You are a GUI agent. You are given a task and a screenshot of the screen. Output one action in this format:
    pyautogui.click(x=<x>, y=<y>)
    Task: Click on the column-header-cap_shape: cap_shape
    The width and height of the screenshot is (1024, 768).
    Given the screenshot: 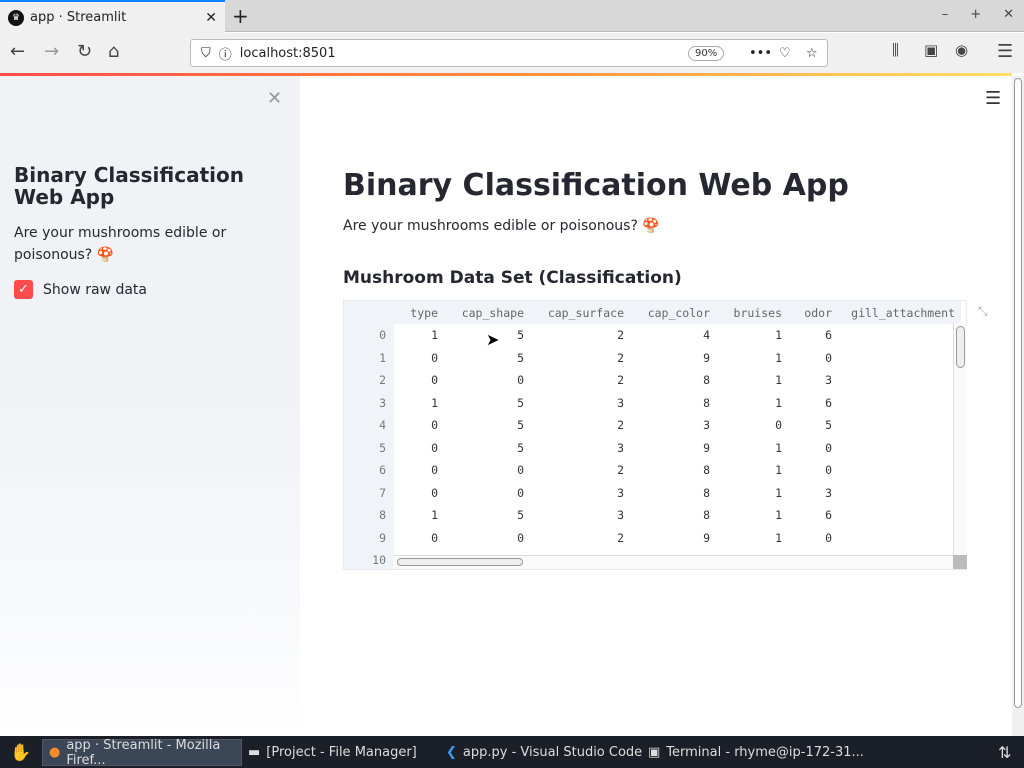 What is the action you would take?
    pyautogui.click(x=487, y=312)
    